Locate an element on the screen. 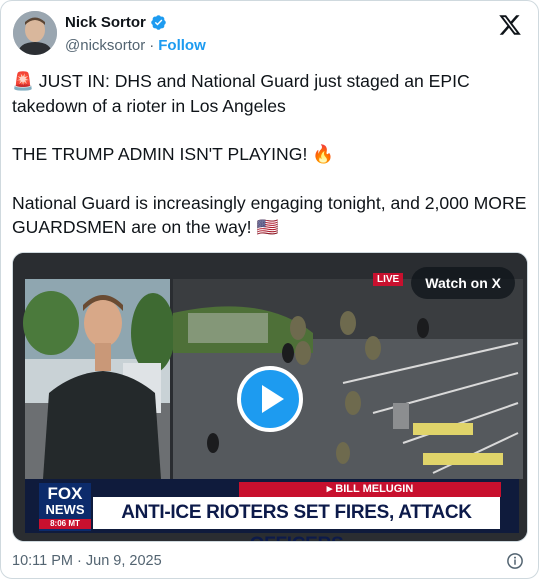  author-handle: @nicksortor is located at coordinates (105, 45).